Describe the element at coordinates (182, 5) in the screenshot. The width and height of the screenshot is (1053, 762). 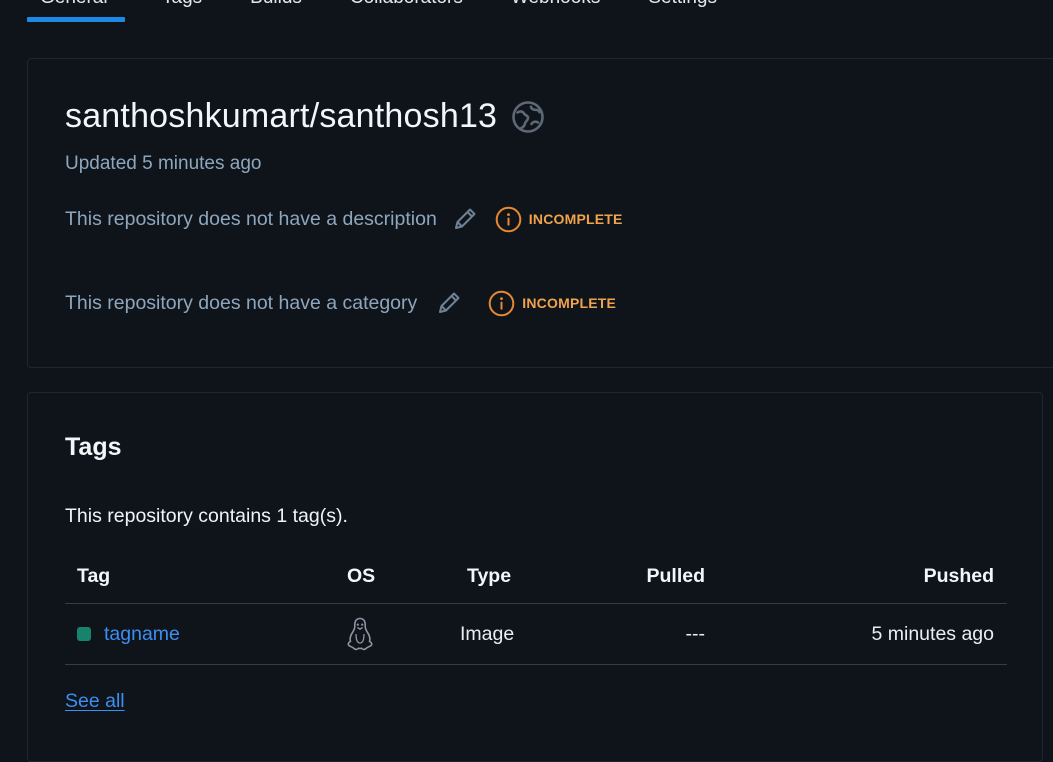
I see `tab-label: Tags` at that location.